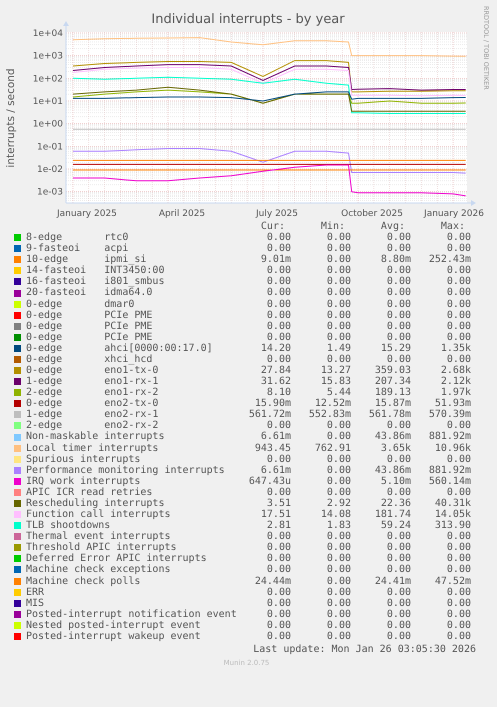 This screenshot has height=707, width=497. I want to click on legend-label: 2-edge eno1-rx-2, so click(92, 392).